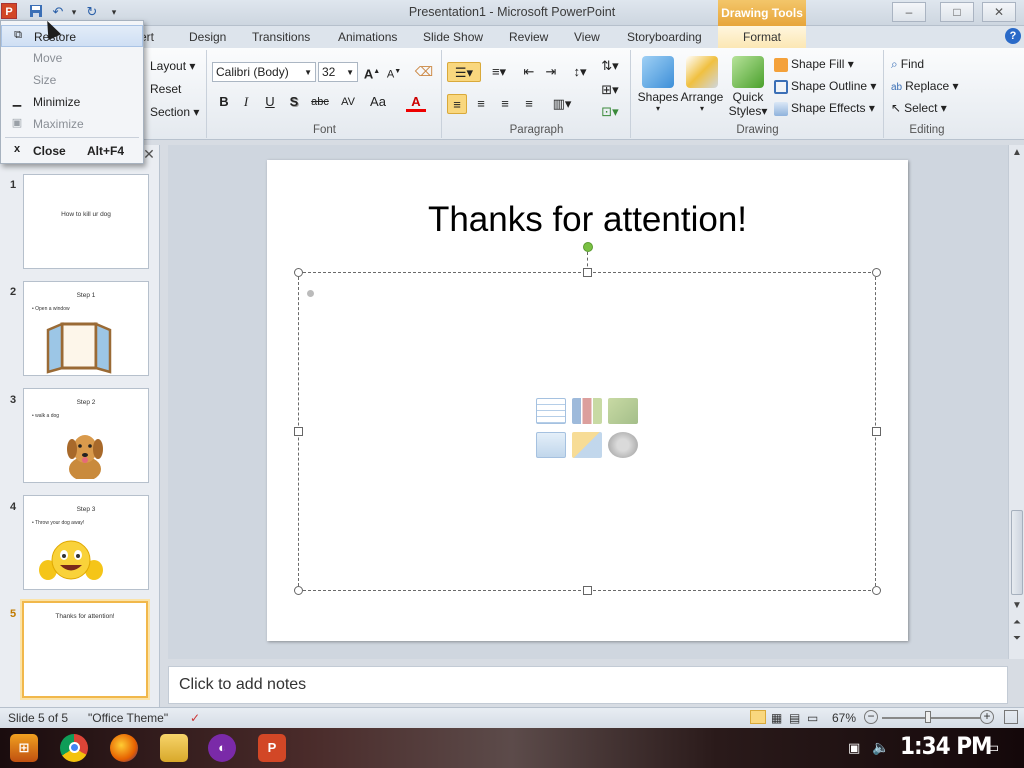  I want to click on slide-thumbnail-1: How to kill ur dog, so click(86, 221).